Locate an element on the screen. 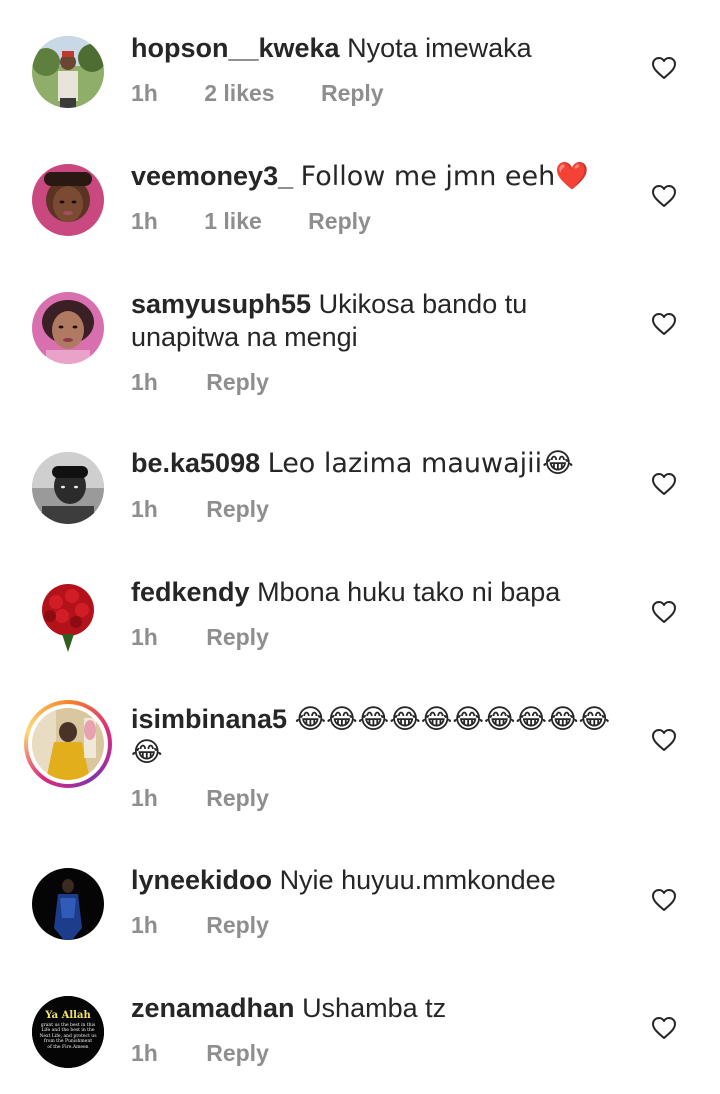 The image size is (720, 1094). comment-username: veemoney3_ is located at coordinates (212, 176).